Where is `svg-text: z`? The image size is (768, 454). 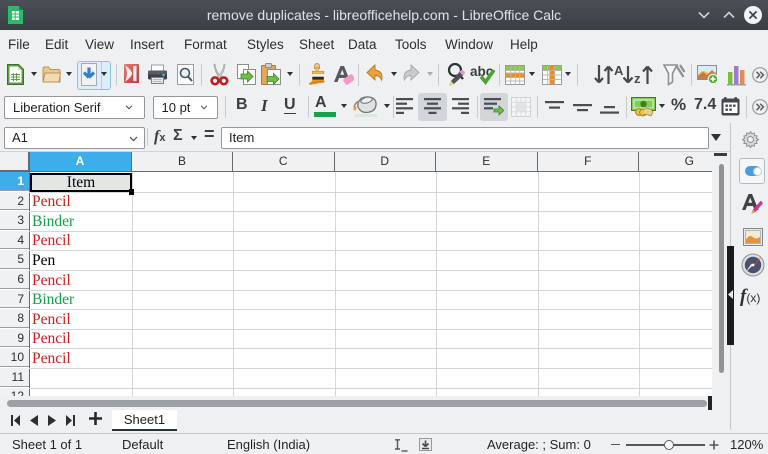 svg-text: z is located at coordinates (637, 78).